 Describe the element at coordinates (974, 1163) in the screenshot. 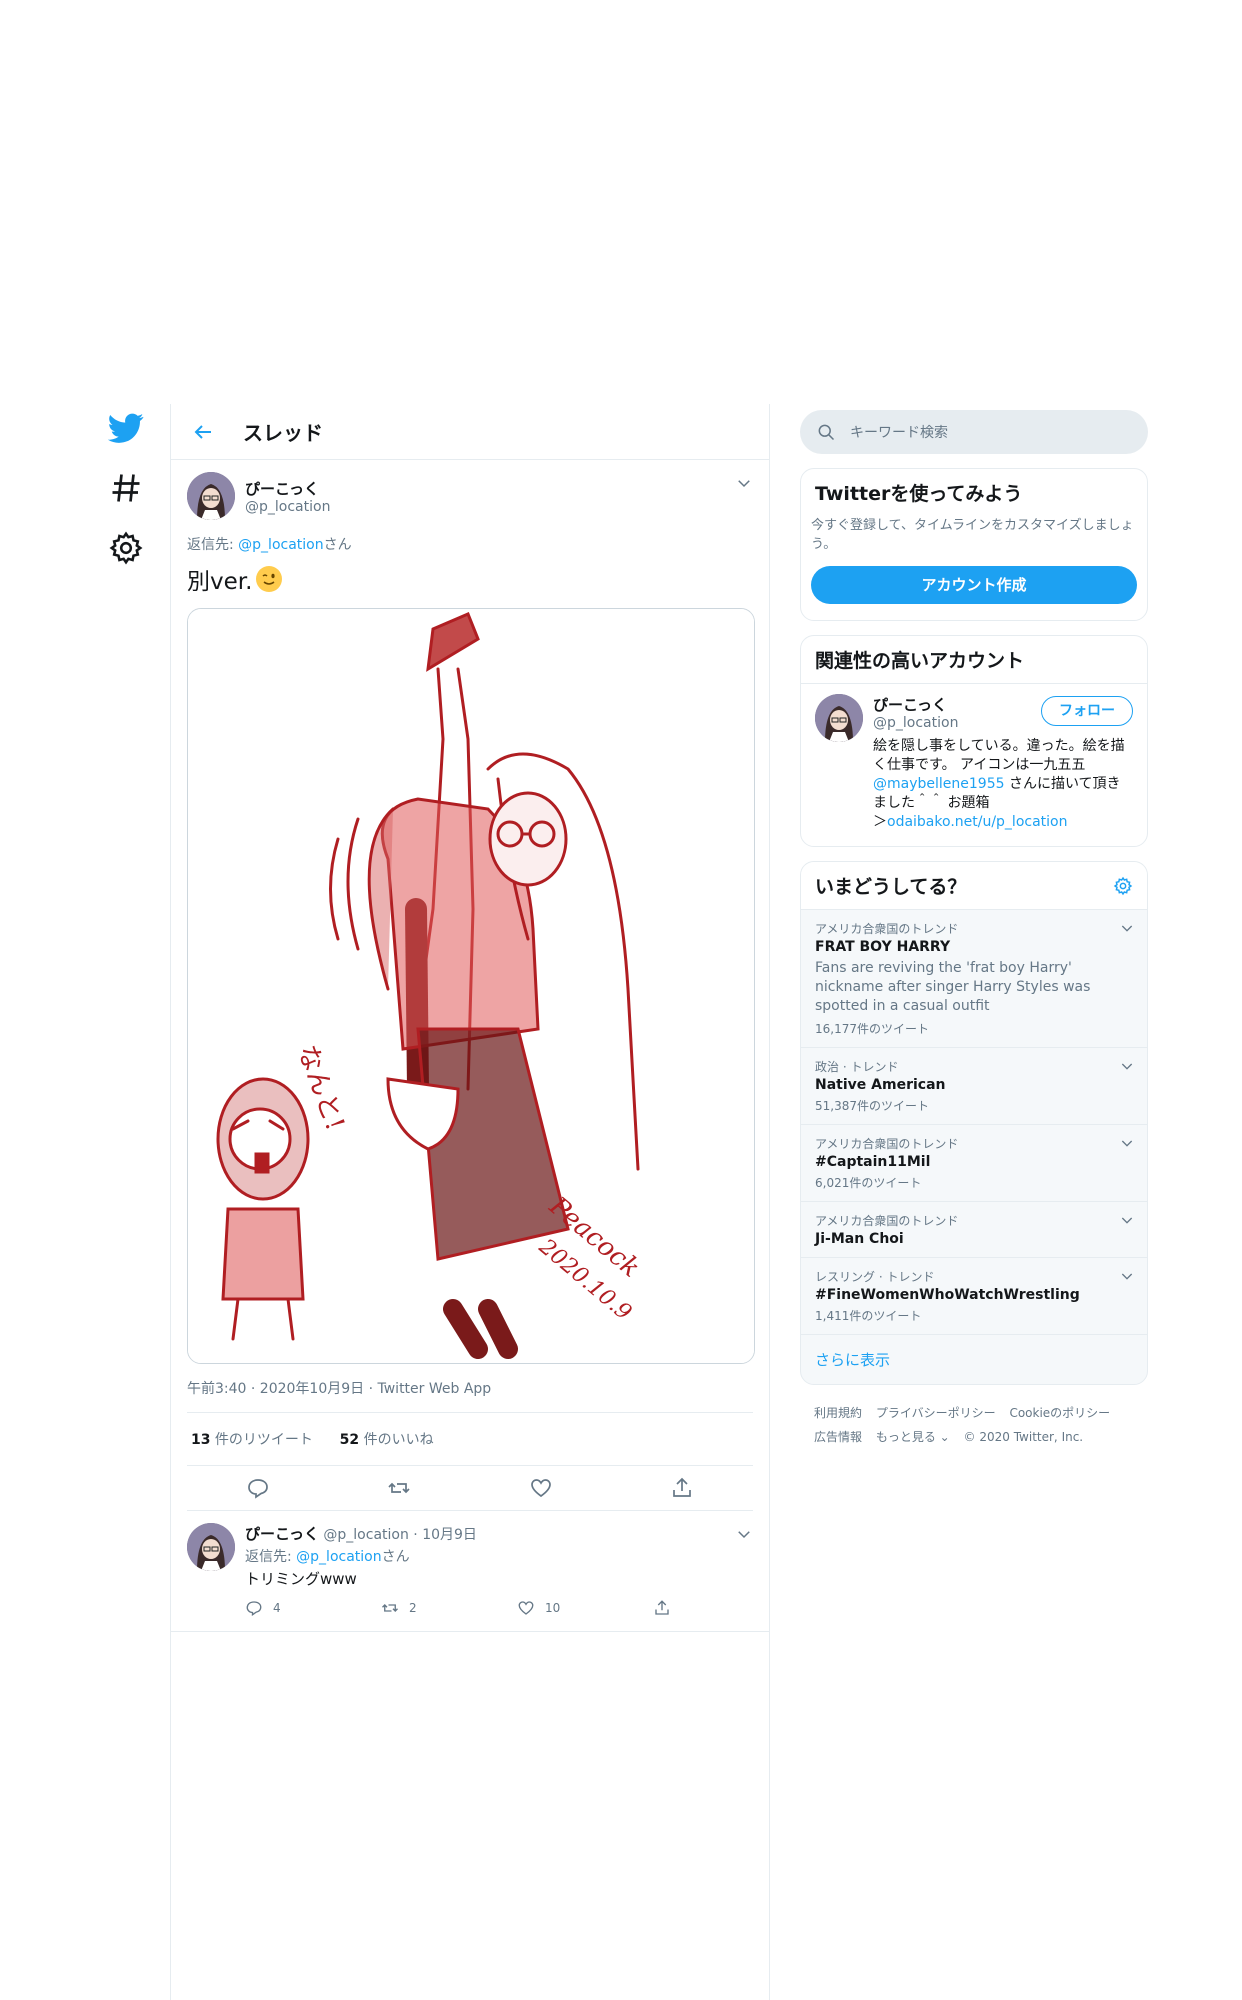

I see `trend-item: アメリカ合衆国のトレンド #Captain11Mil 6,021件のツイート` at that location.